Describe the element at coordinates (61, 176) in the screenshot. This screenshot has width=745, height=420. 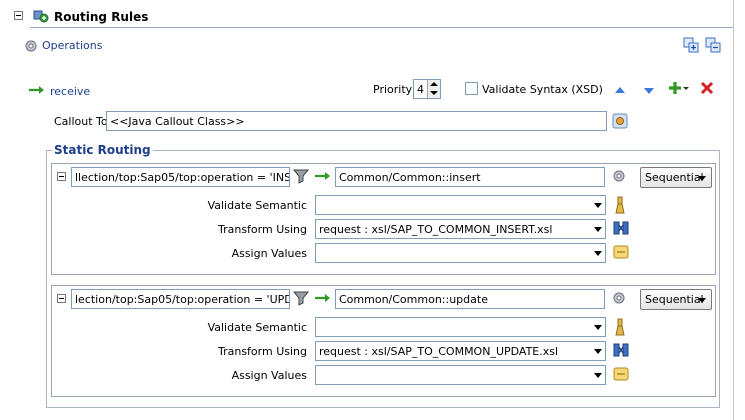
I see `rule-1-collapse-toggle` at that location.